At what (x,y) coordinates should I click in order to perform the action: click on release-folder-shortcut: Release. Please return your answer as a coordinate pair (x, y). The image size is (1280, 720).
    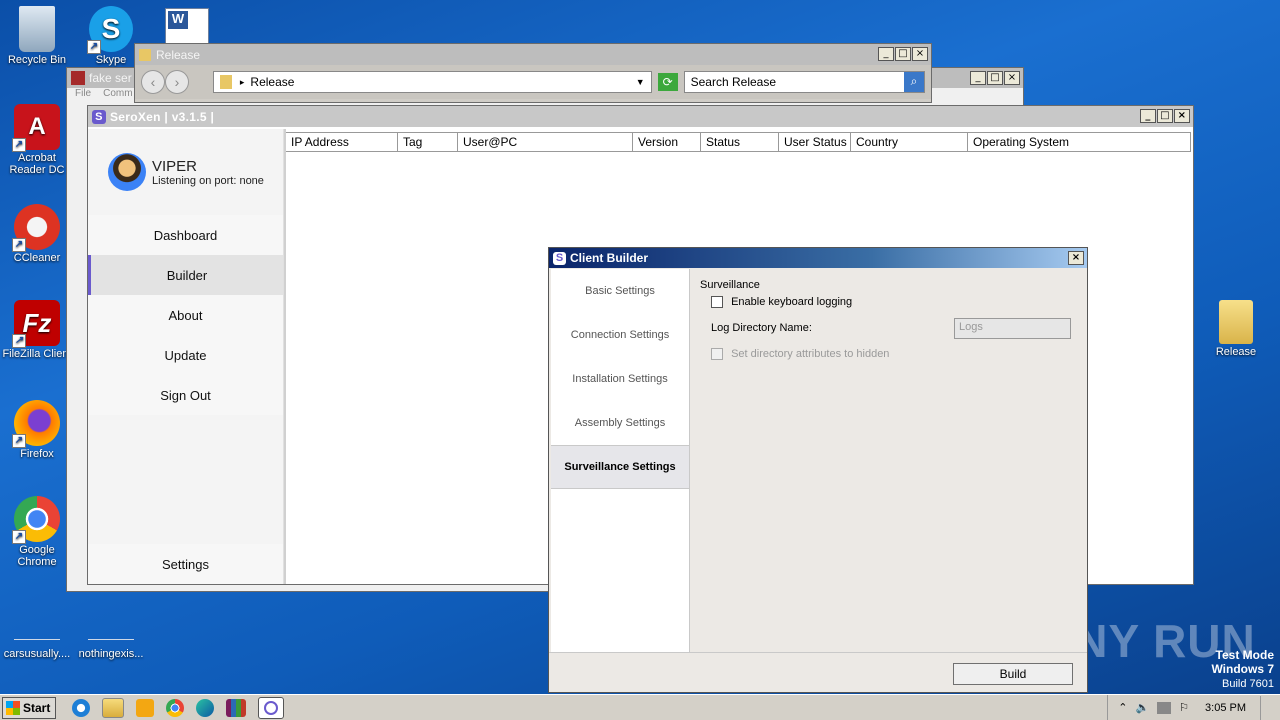
    Looking at the image, I should click on (1236, 329).